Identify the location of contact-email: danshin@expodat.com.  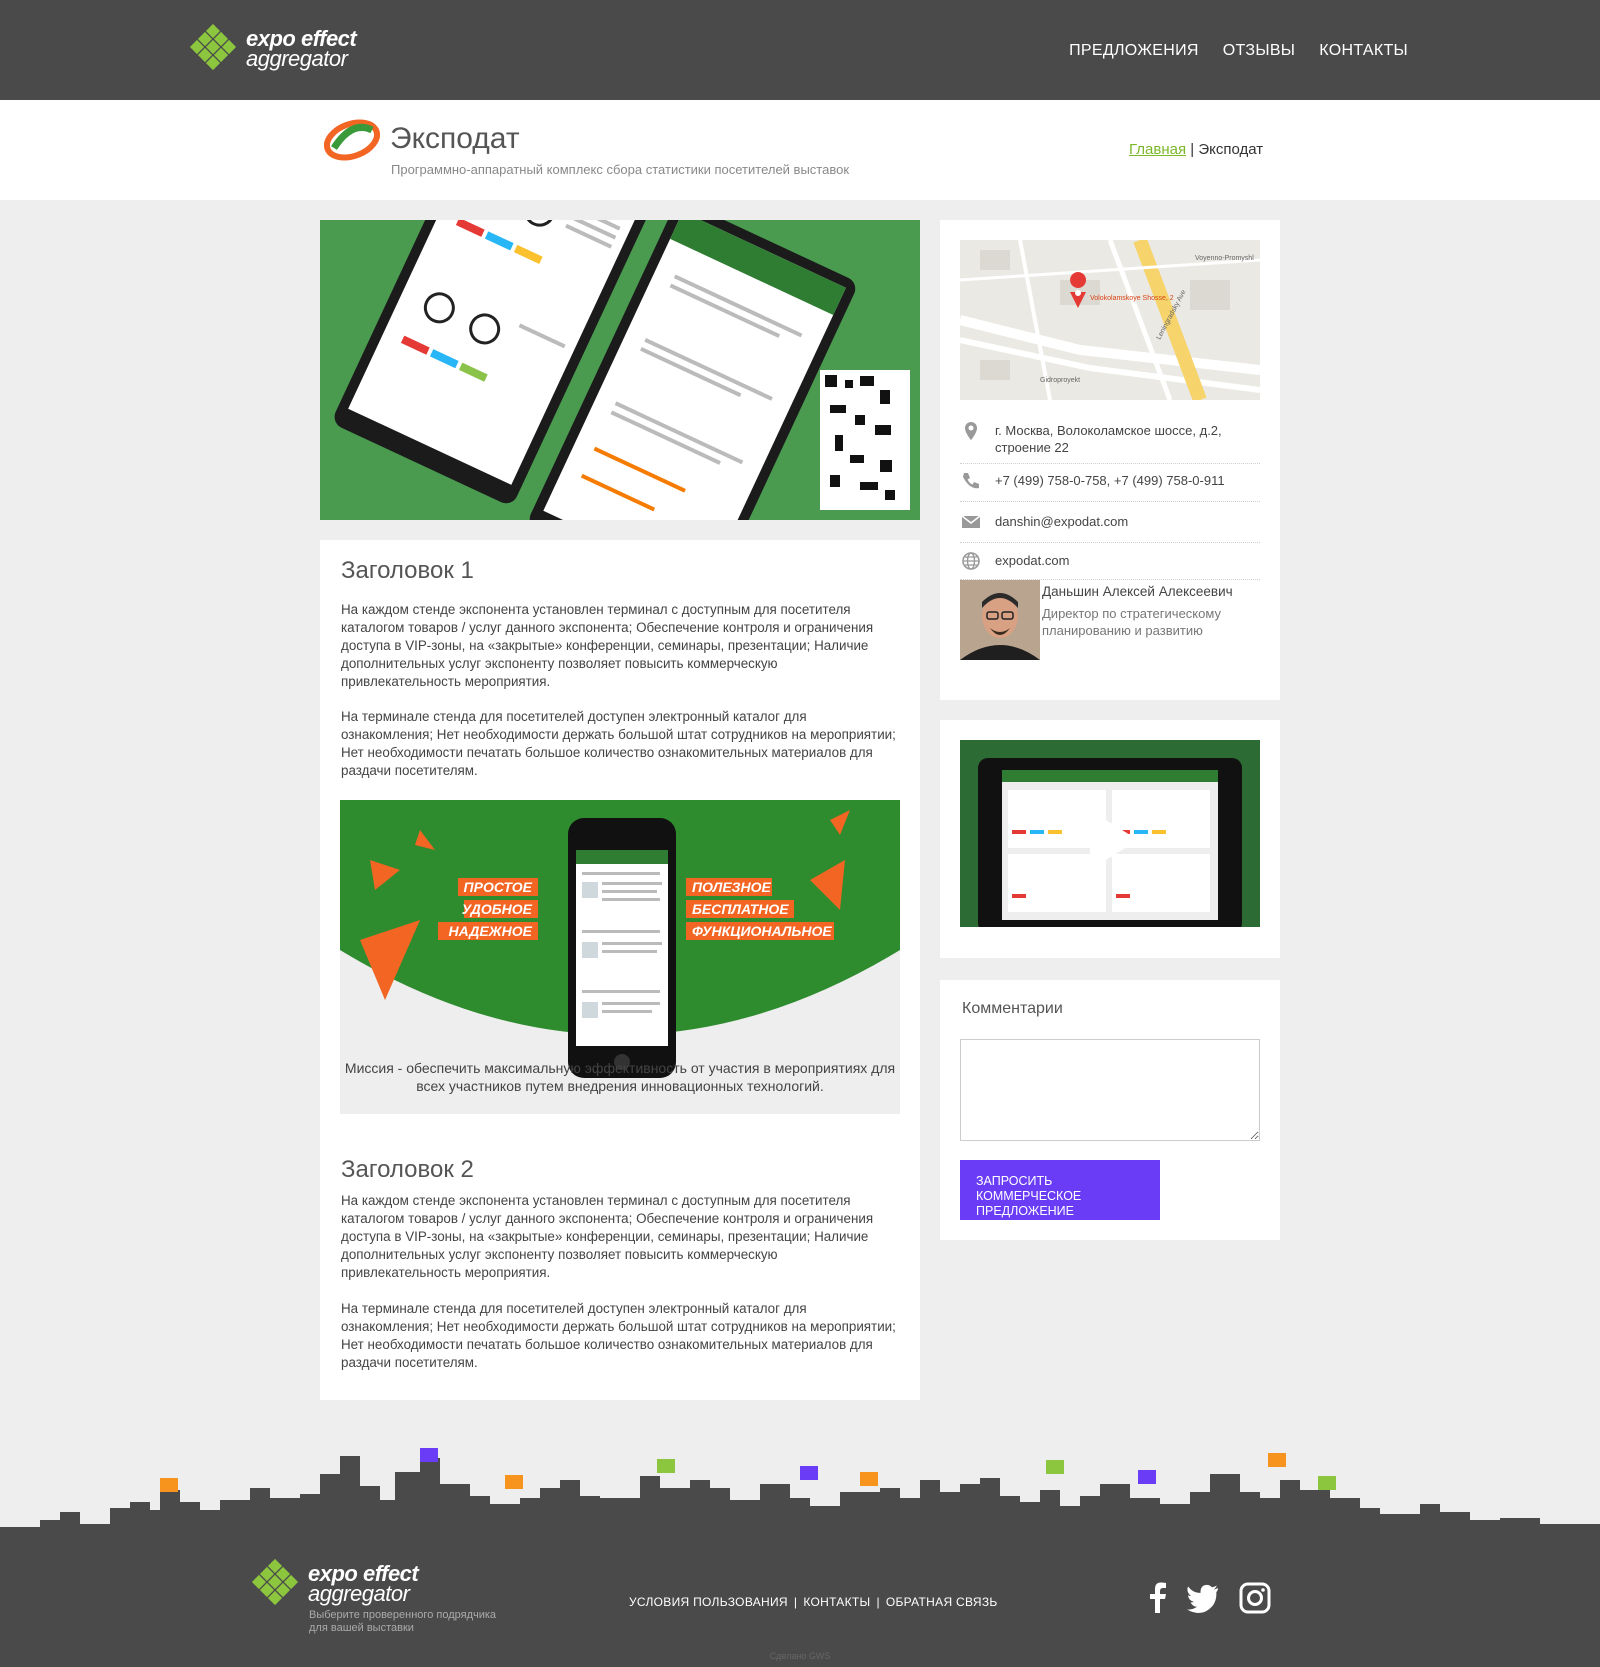
(1110, 527).